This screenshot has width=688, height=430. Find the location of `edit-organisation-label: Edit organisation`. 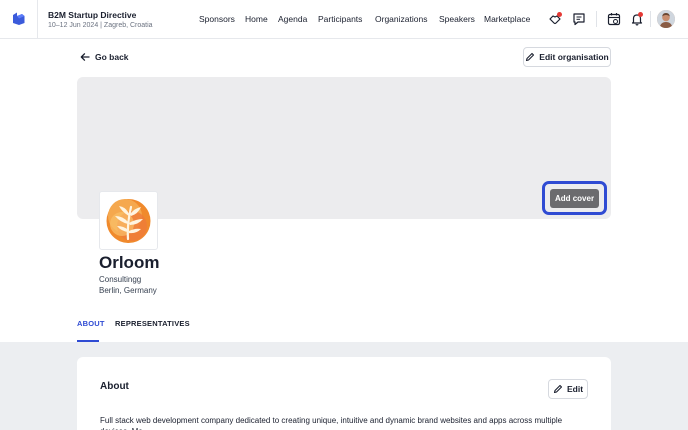

edit-organisation-label: Edit organisation is located at coordinates (574, 57).